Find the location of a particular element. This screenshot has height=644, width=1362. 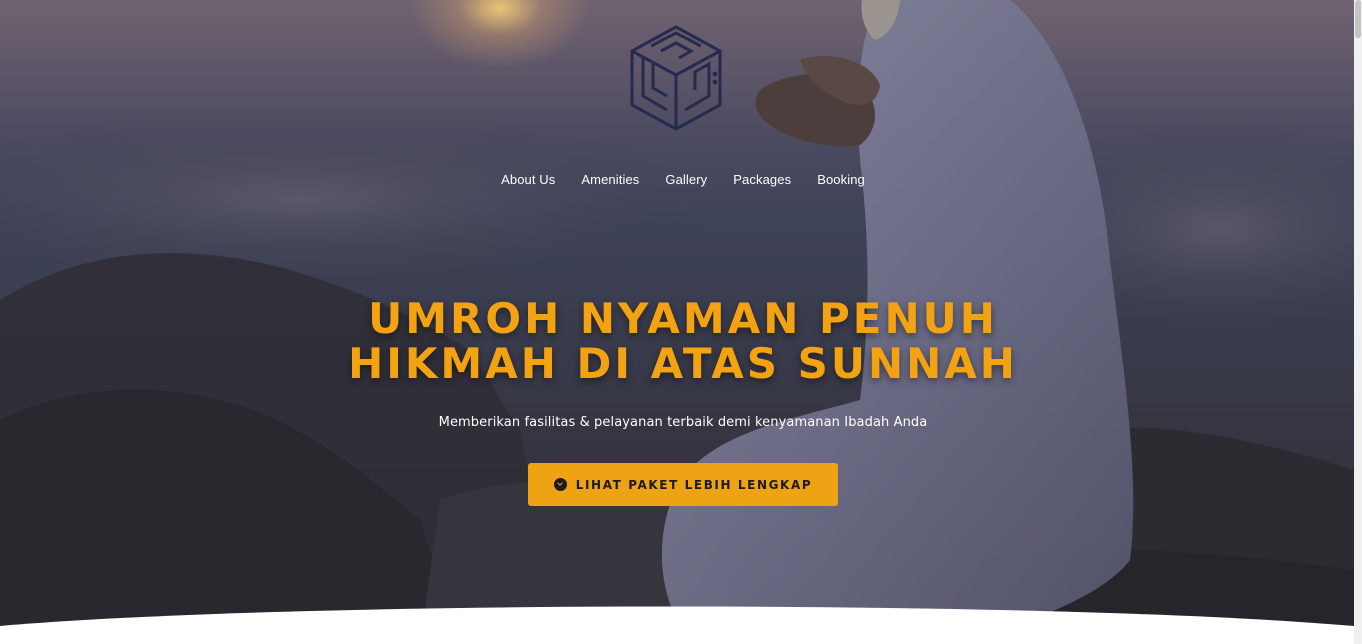

view-packages-button-label: LIHAT PAKET LEBIH LENGKAP is located at coordinates (694, 484).